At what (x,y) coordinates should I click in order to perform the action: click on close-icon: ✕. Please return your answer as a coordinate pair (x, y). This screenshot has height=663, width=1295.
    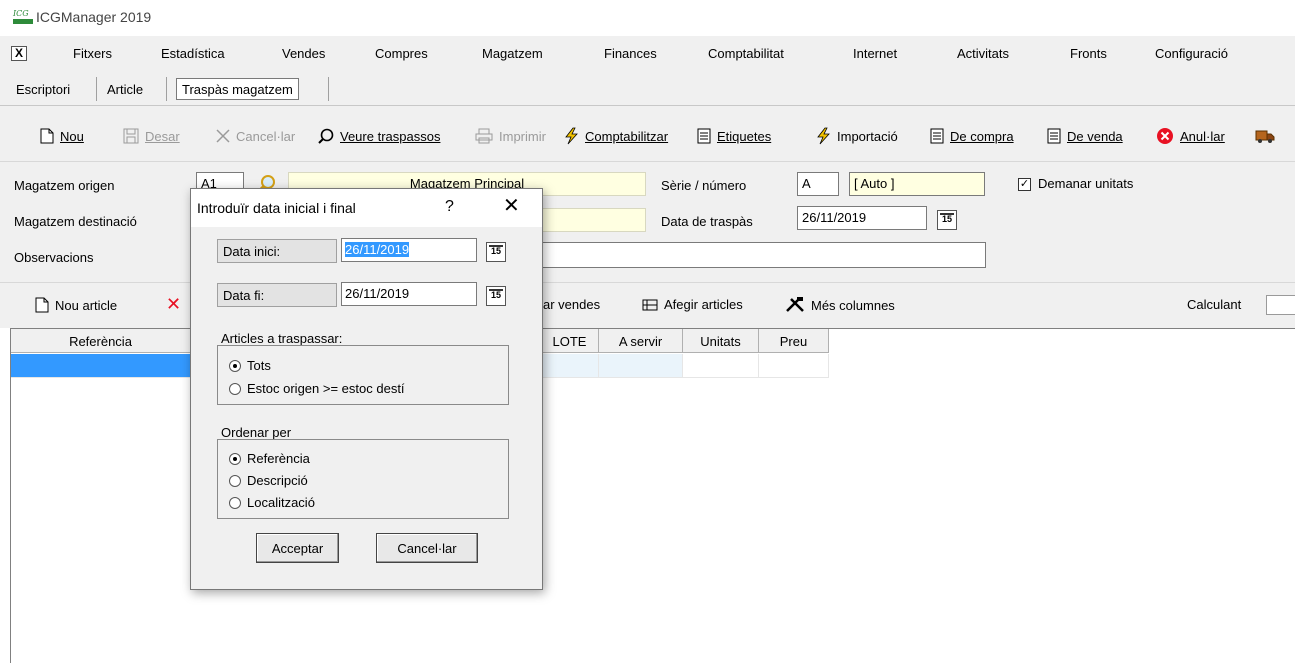
    Looking at the image, I should click on (511, 206).